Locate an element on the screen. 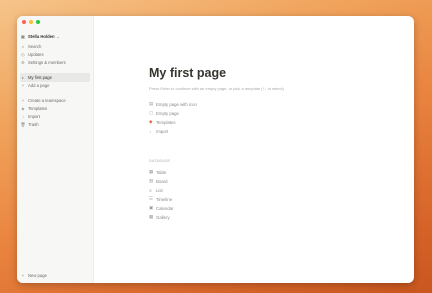  maximize-window-button is located at coordinates (38, 22).